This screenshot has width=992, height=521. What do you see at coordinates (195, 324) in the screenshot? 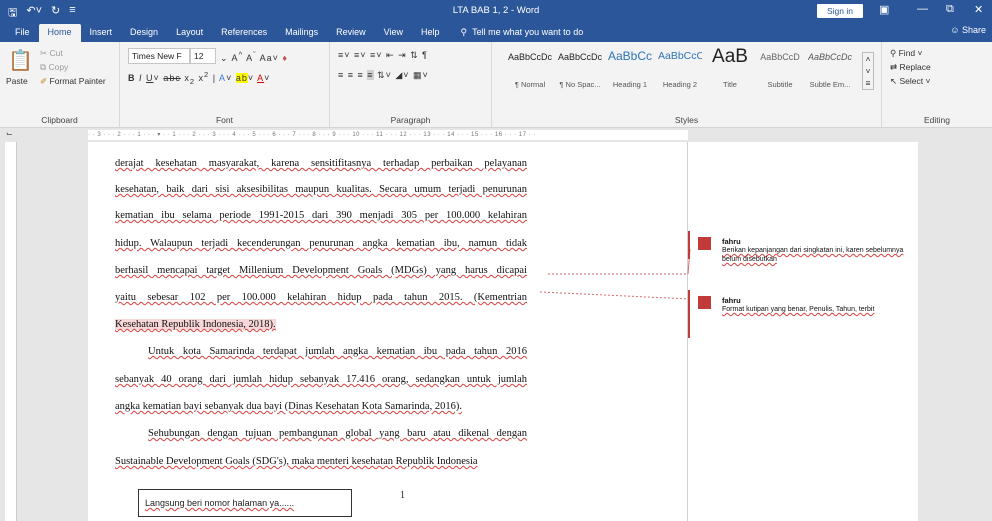
I see `doc-line-7: Kesehatan Republik Indonesia, 2018).` at bounding box center [195, 324].